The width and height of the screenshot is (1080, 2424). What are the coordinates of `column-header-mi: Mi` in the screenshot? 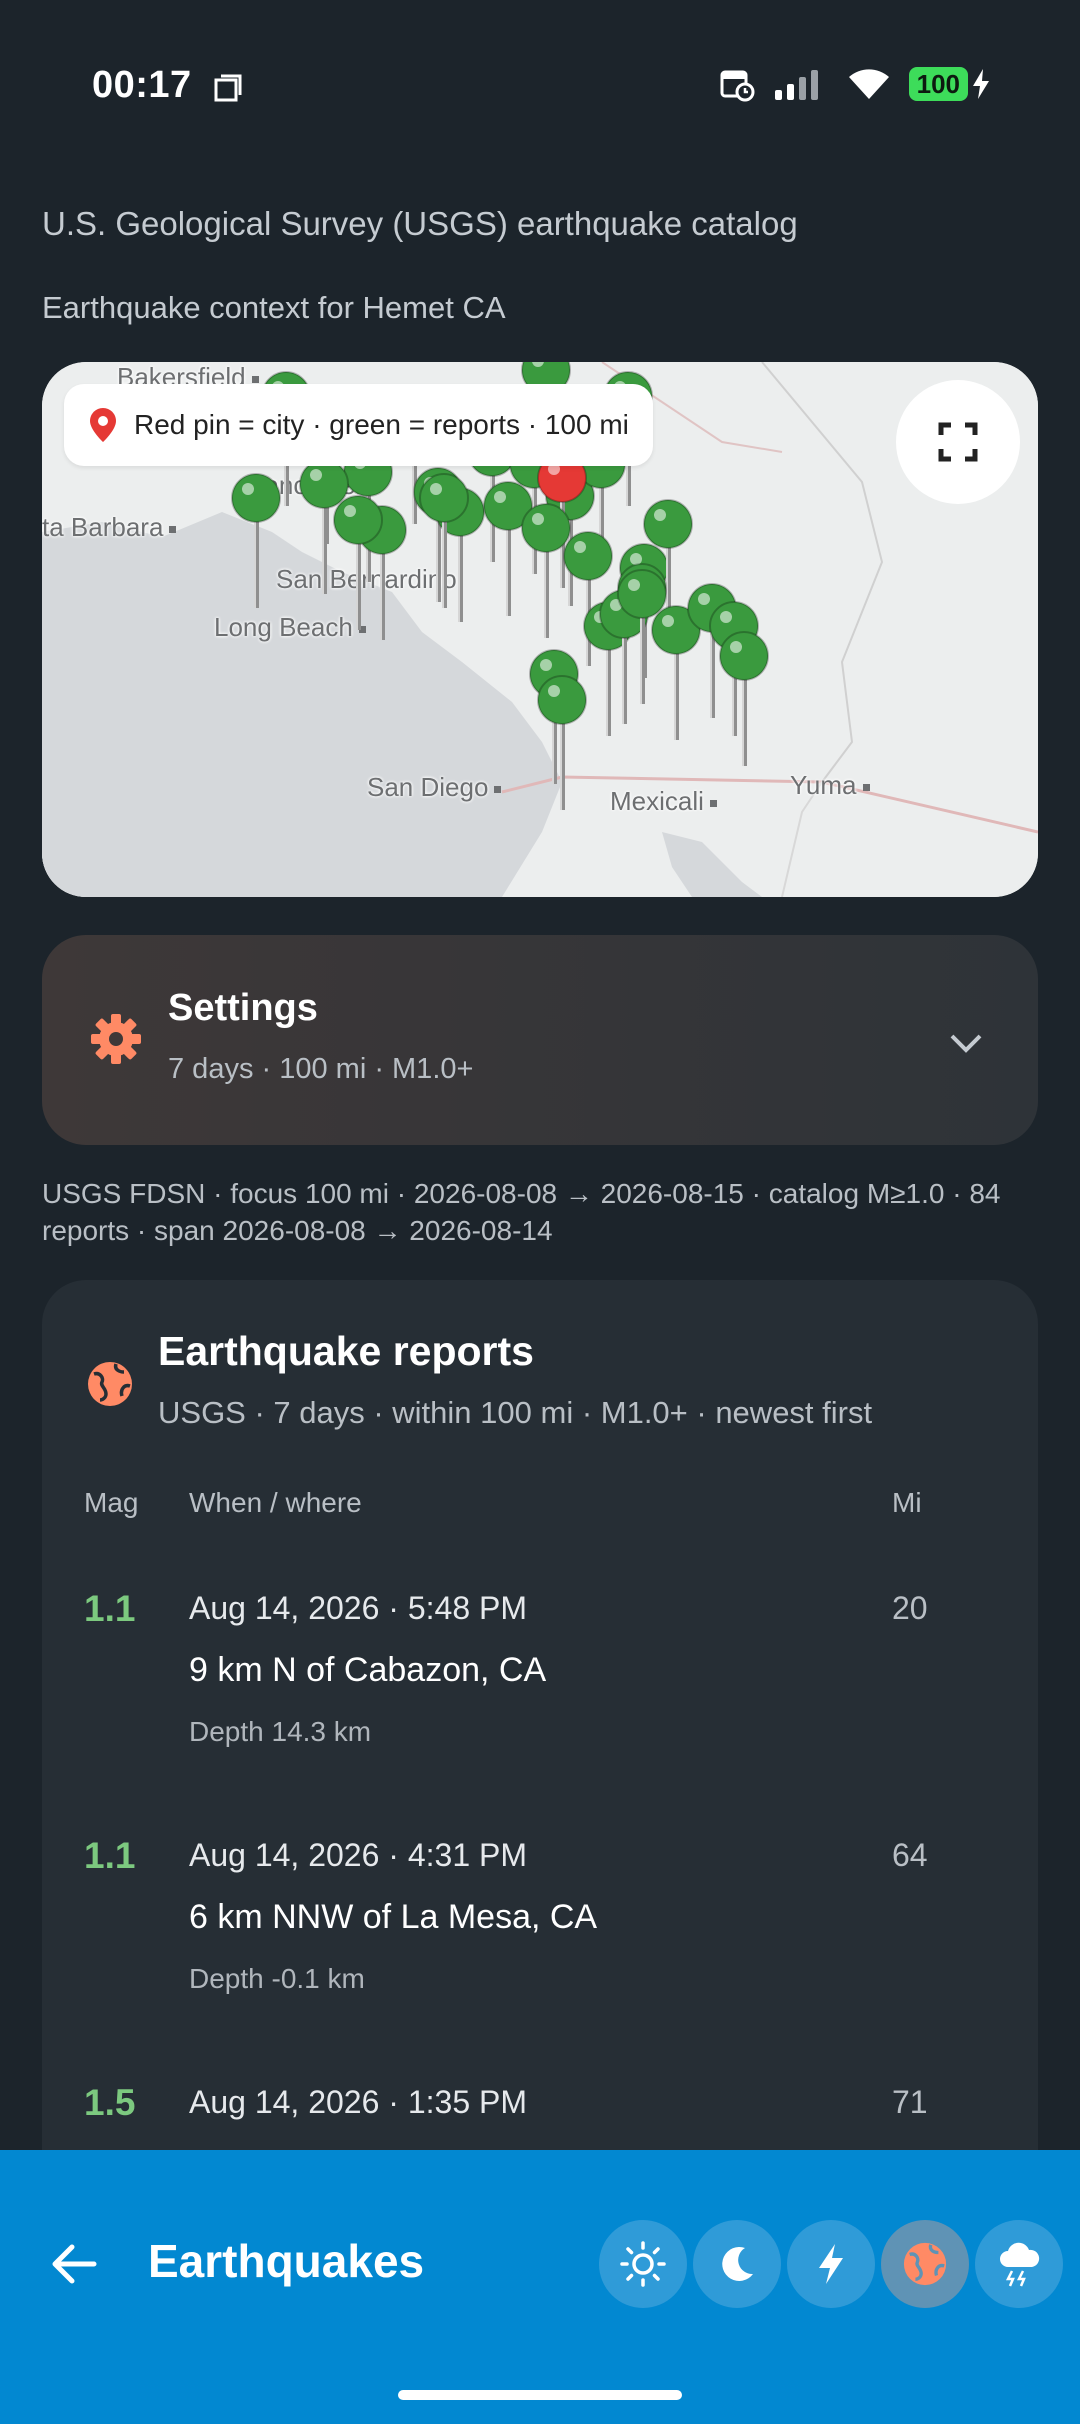 It's located at (907, 1502).